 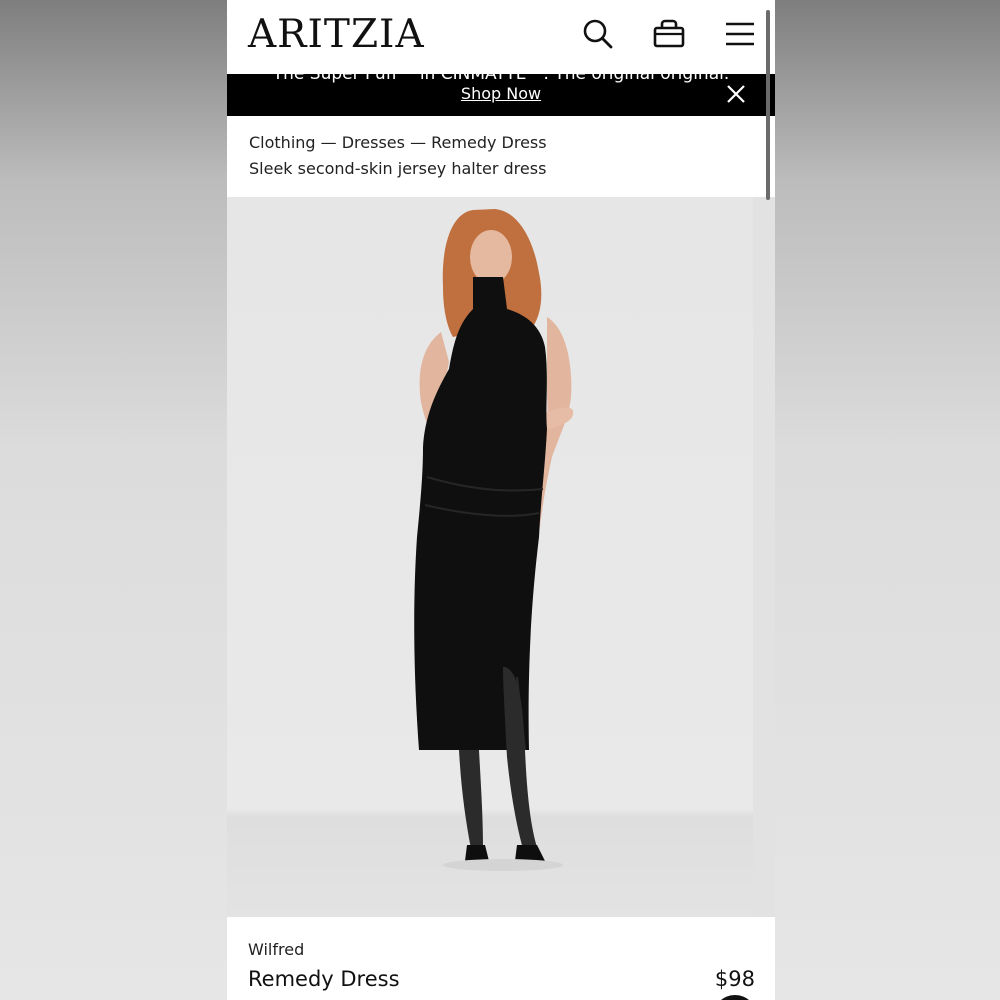 What do you see at coordinates (501, 37) in the screenshot?
I see `site-header: ARITZIA` at bounding box center [501, 37].